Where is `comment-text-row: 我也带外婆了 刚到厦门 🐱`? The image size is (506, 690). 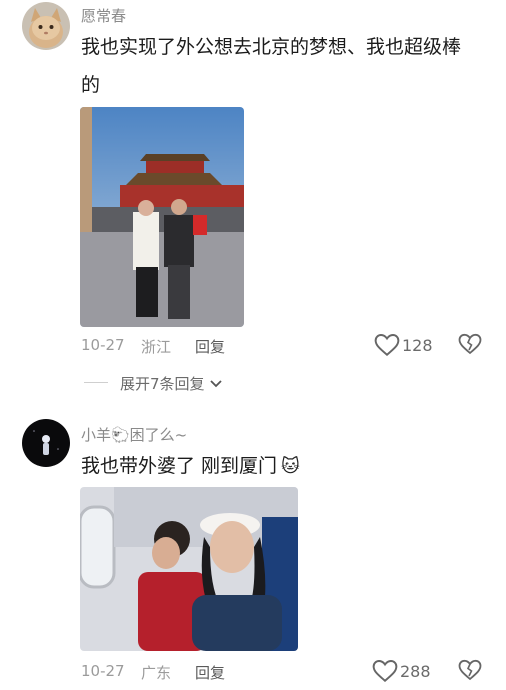 comment-text-row: 我也带外婆了 刚到厦门 🐱 is located at coordinates (190, 466).